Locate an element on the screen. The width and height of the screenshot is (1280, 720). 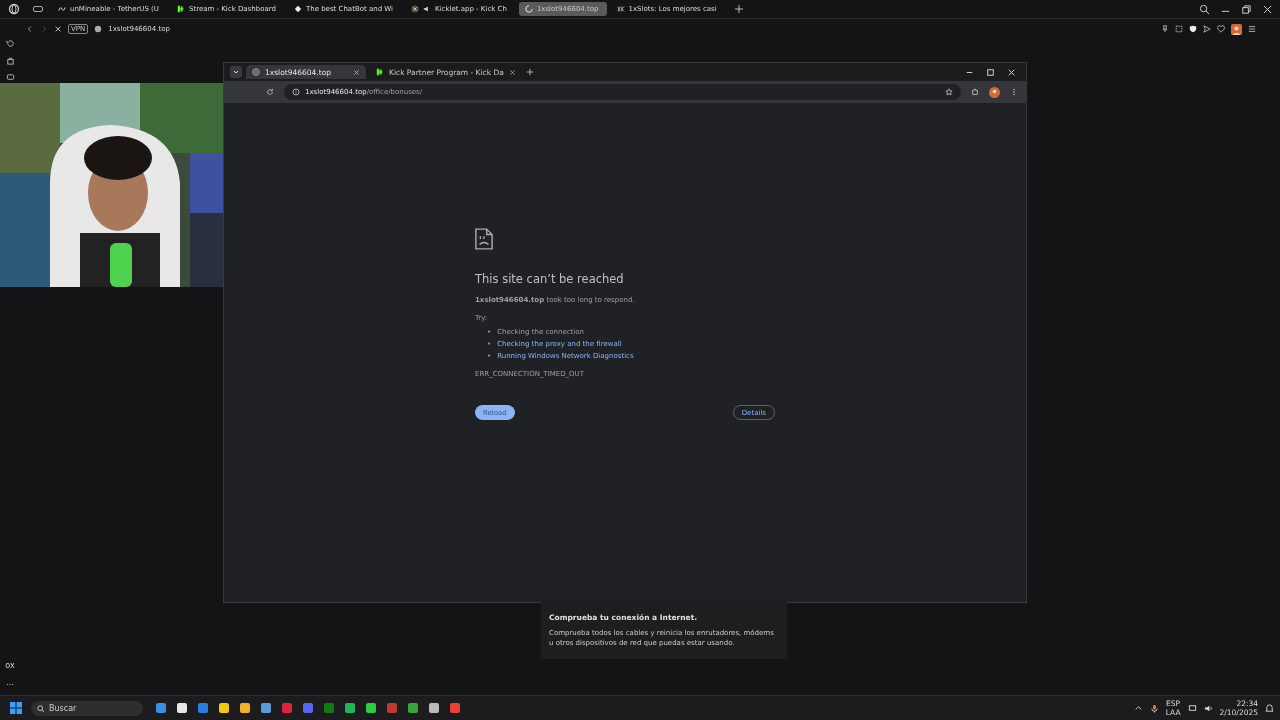
wave-icon is located at coordinates (62, 9).